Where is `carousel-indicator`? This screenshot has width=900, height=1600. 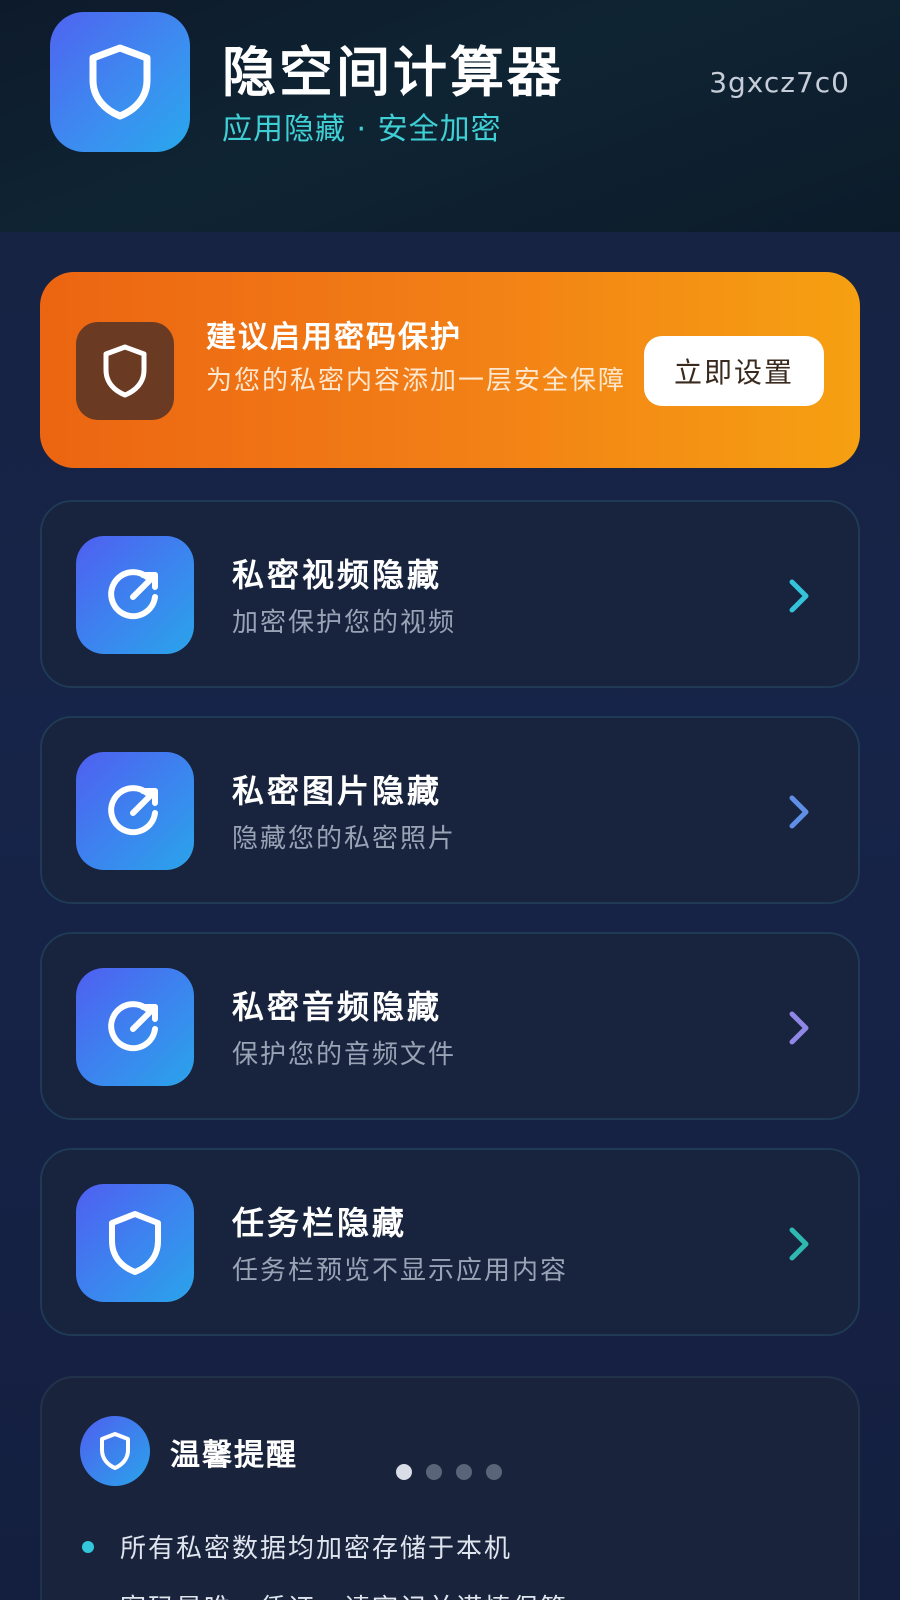 carousel-indicator is located at coordinates (449, 1472).